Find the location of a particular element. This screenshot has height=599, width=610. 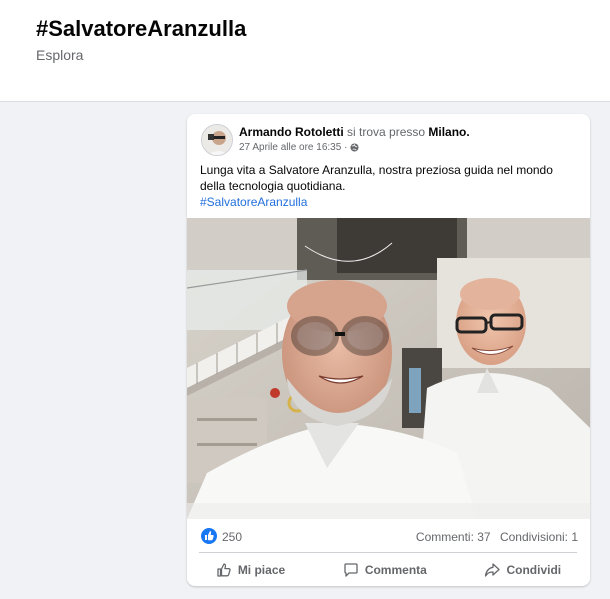

shares-count: Condivisioni: 1 is located at coordinates (539, 537).